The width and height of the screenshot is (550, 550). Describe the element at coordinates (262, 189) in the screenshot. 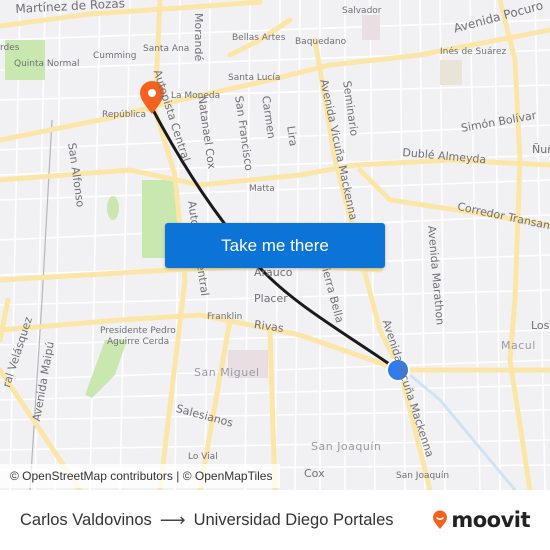

I see `station-label: Matta` at that location.